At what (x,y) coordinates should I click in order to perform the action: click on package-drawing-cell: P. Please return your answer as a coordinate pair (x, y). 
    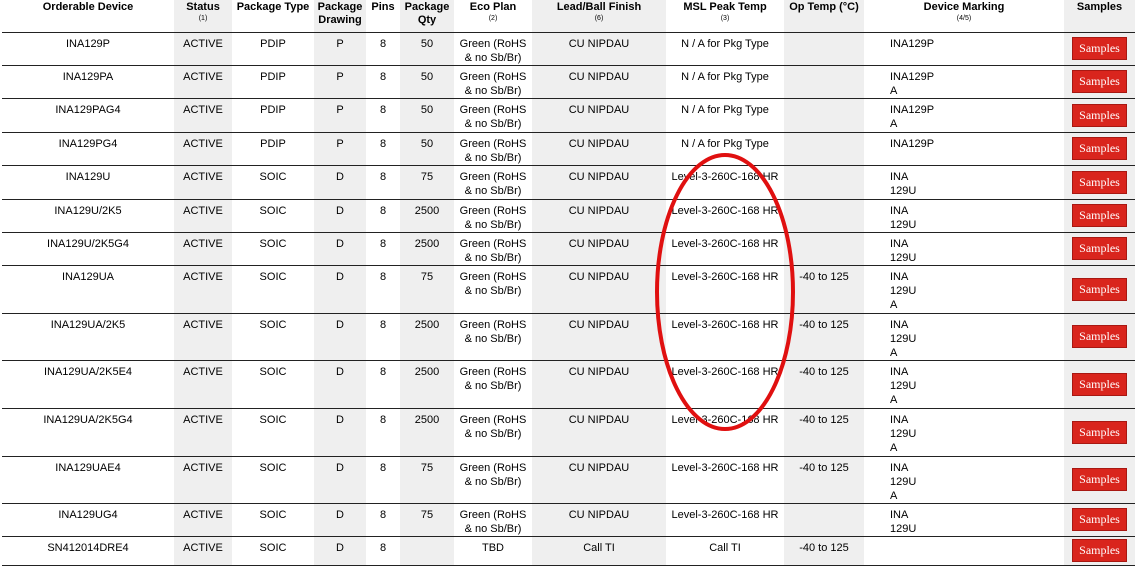
    Looking at the image, I should click on (340, 148).